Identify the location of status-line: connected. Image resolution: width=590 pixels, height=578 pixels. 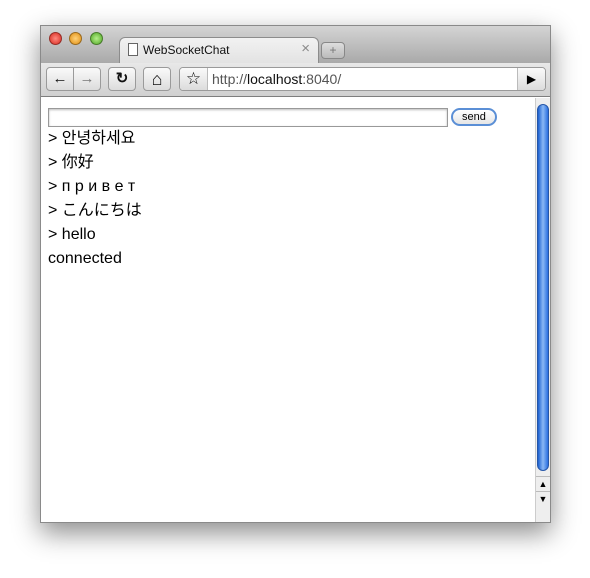
(85, 258).